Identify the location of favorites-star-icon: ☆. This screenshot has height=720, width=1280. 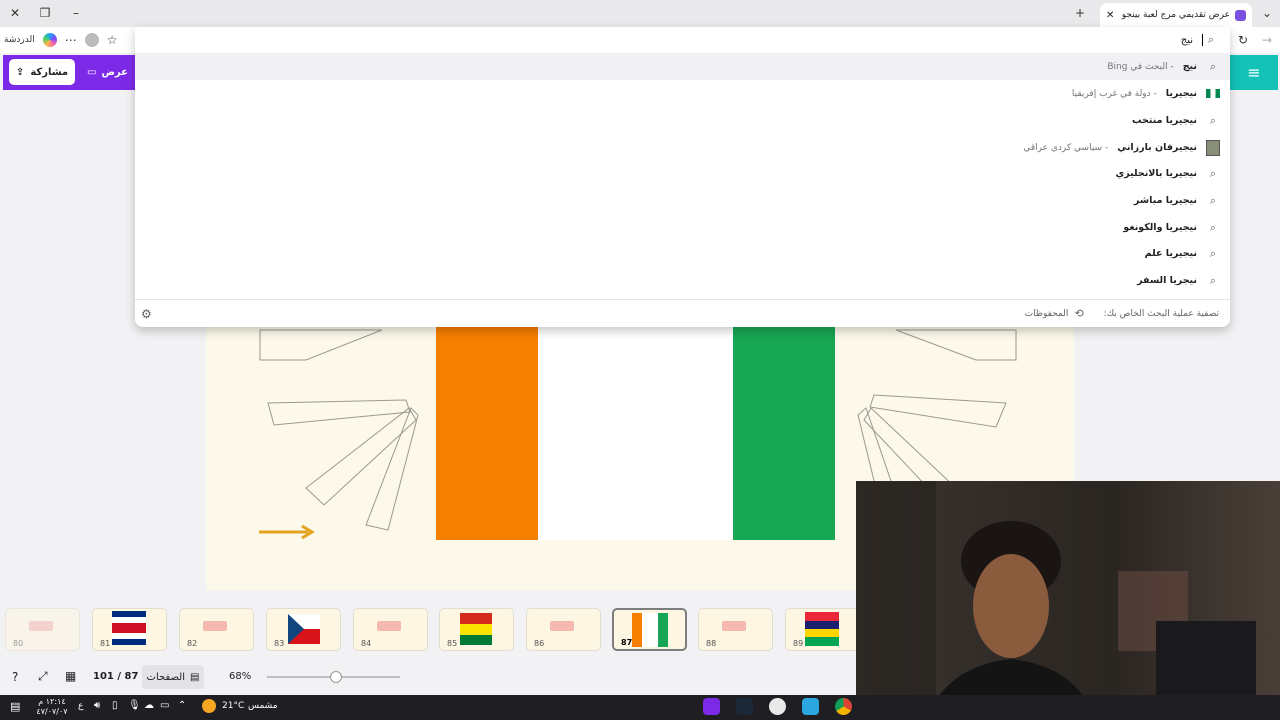
(112, 40).